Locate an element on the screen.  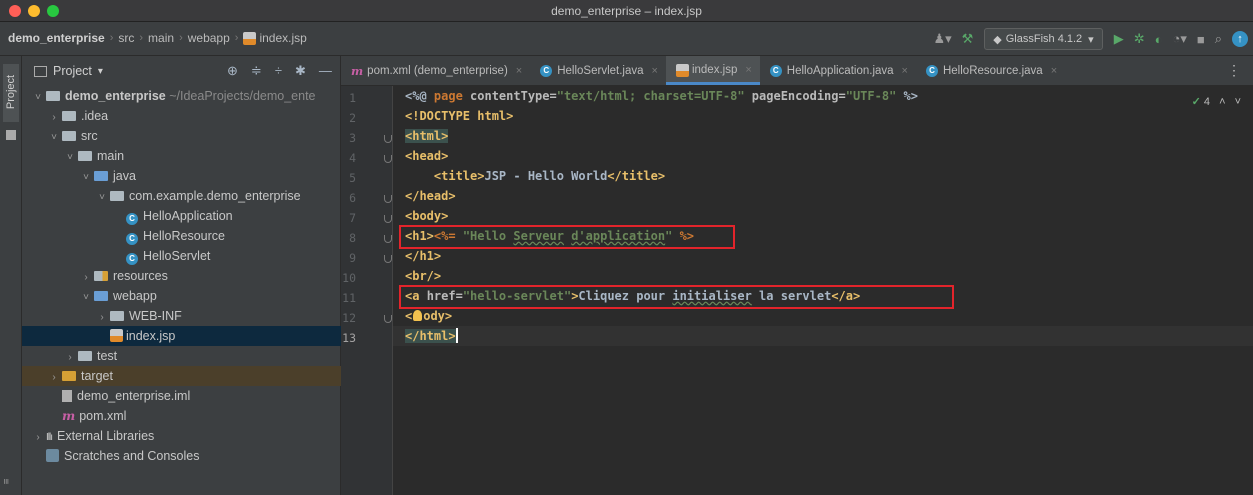
expand-all-icon: ≑ is located at coordinates (256, 71).